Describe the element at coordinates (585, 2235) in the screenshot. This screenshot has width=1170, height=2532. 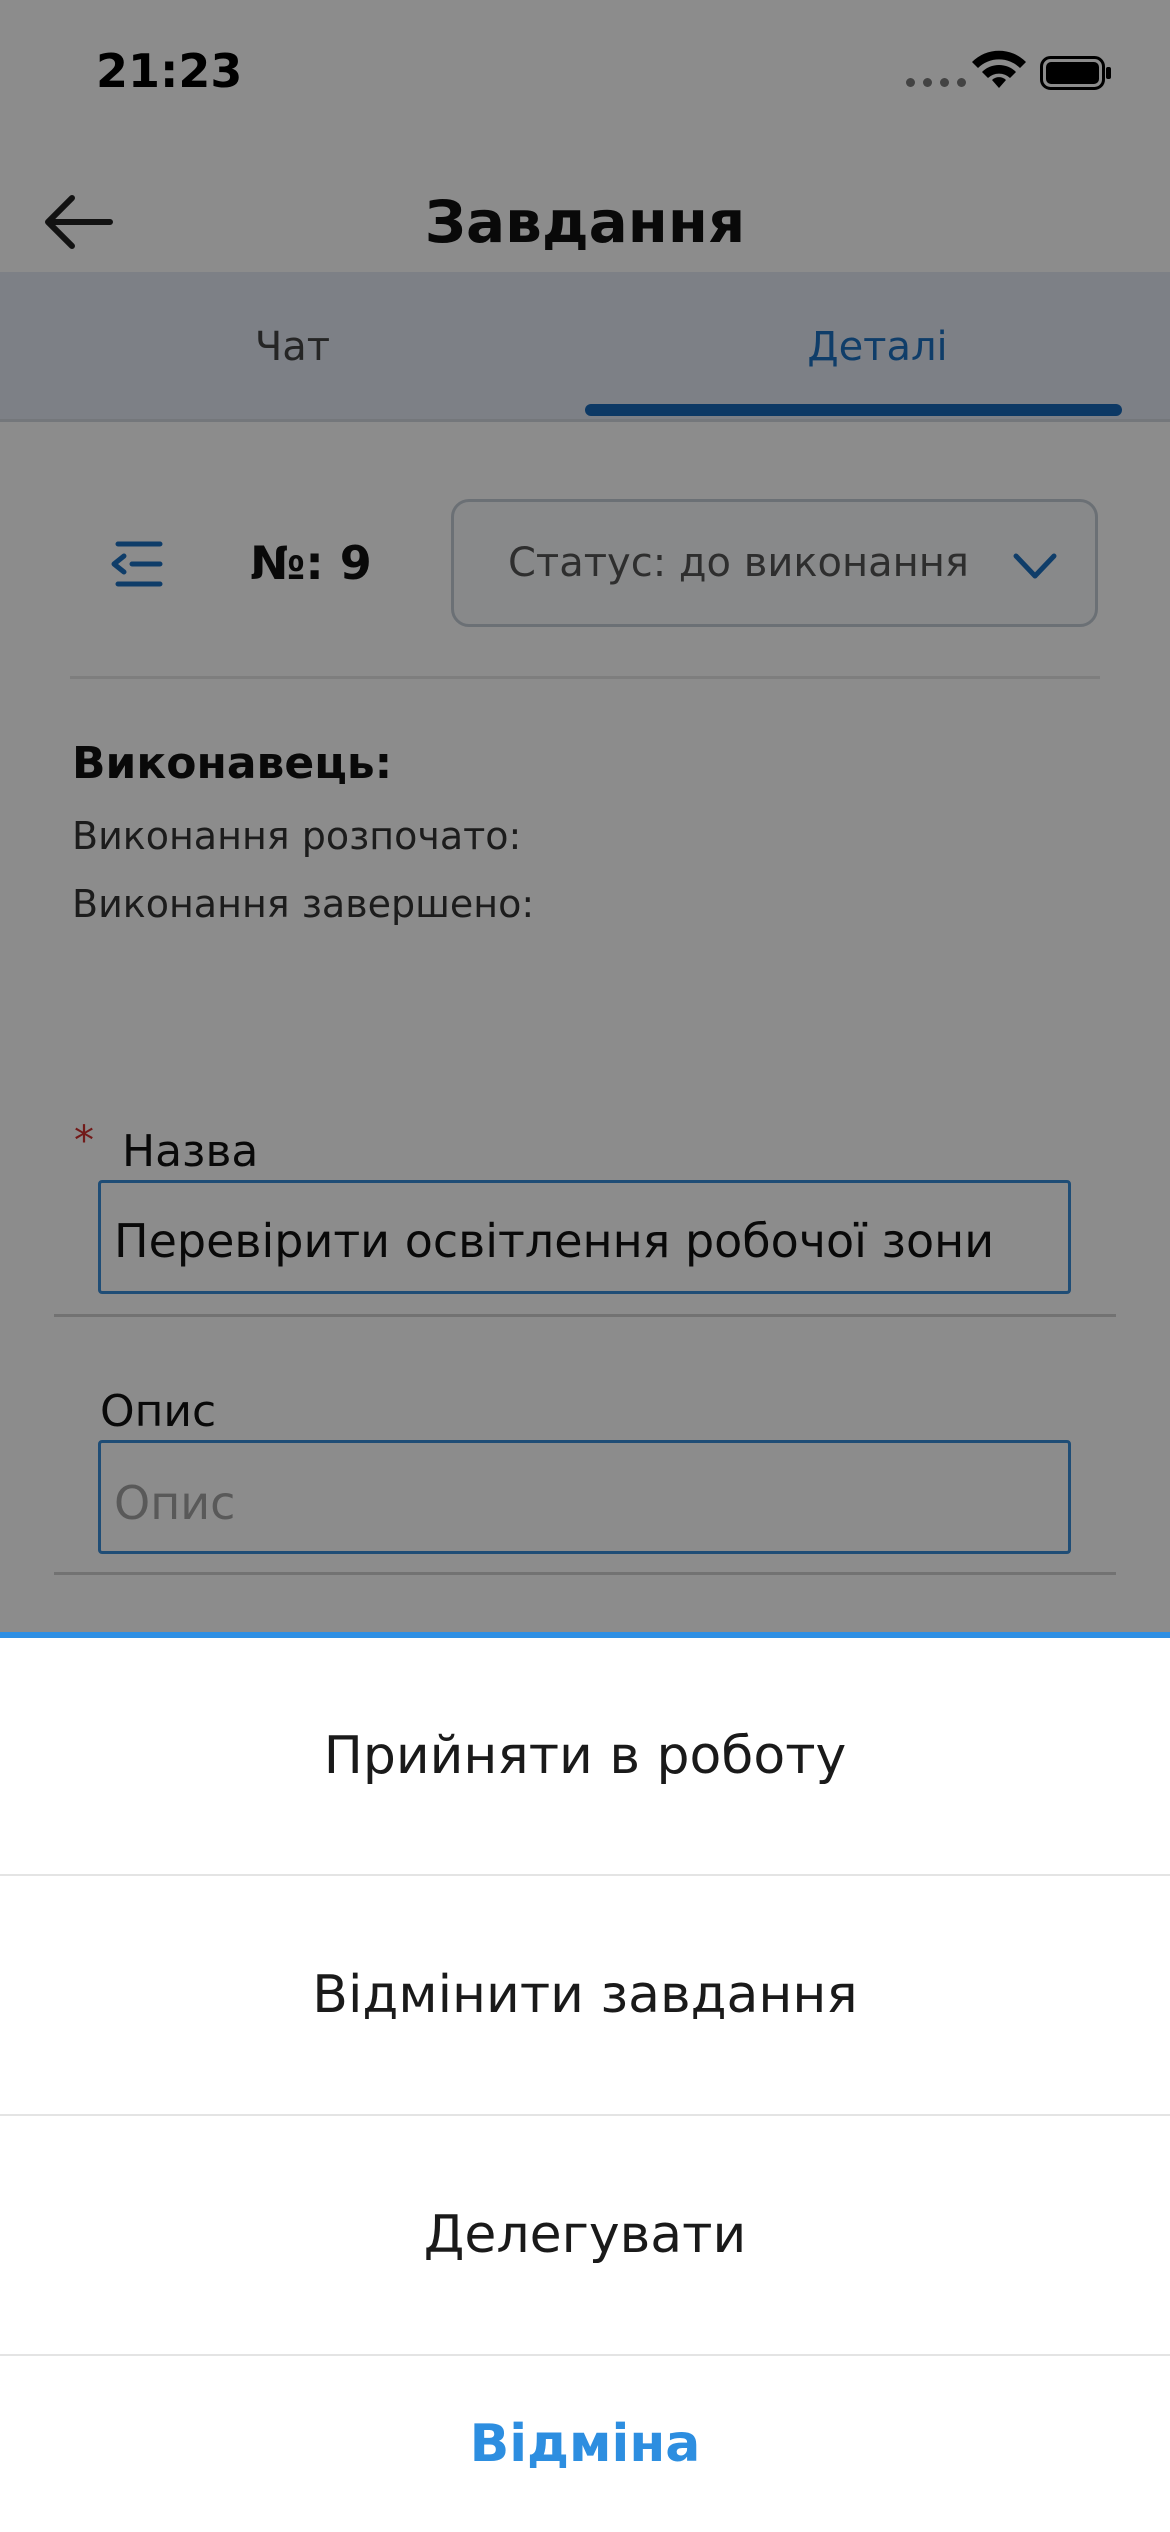
I see `delegate-button: Делегувати` at that location.